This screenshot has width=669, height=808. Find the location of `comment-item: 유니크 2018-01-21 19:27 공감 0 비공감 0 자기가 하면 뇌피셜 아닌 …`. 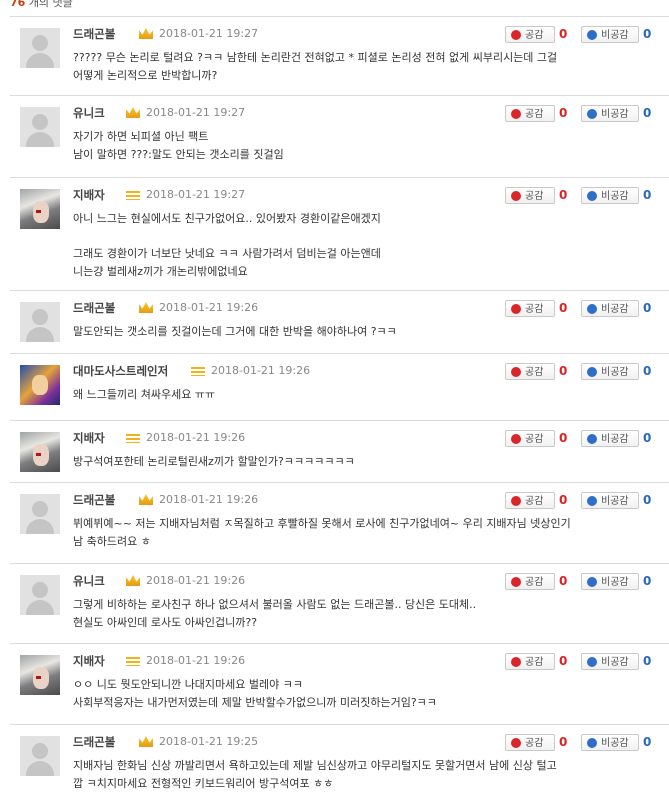

comment-item: 유니크 2018-01-21 19:27 공감 0 비공감 0 자기가 하면 뇌피셜 아닌 … is located at coordinates (339, 136).